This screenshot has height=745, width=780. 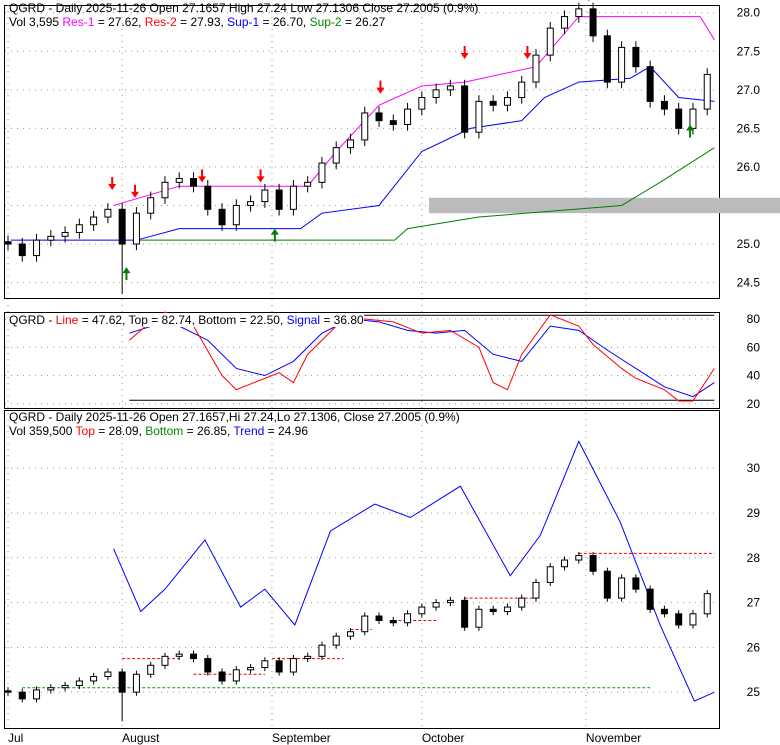 What do you see at coordinates (141, 738) in the screenshot?
I see `x-tick-label: August` at bounding box center [141, 738].